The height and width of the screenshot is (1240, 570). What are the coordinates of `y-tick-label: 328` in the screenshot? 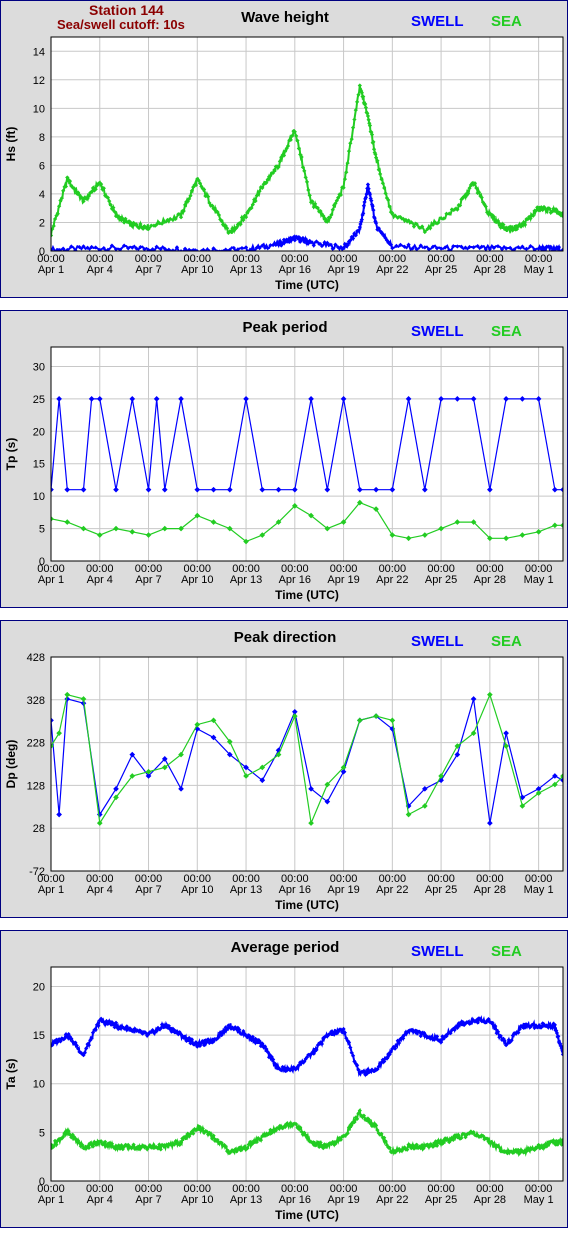 It's located at (36, 701).